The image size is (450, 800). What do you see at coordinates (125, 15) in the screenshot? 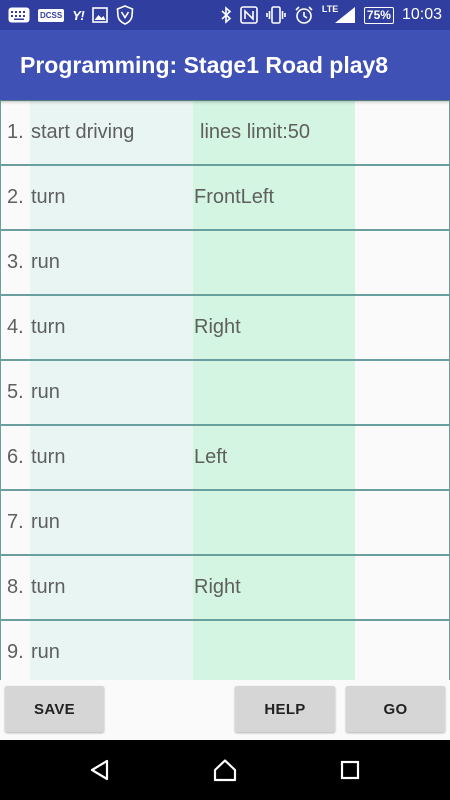
I see `shield-icon` at bounding box center [125, 15].